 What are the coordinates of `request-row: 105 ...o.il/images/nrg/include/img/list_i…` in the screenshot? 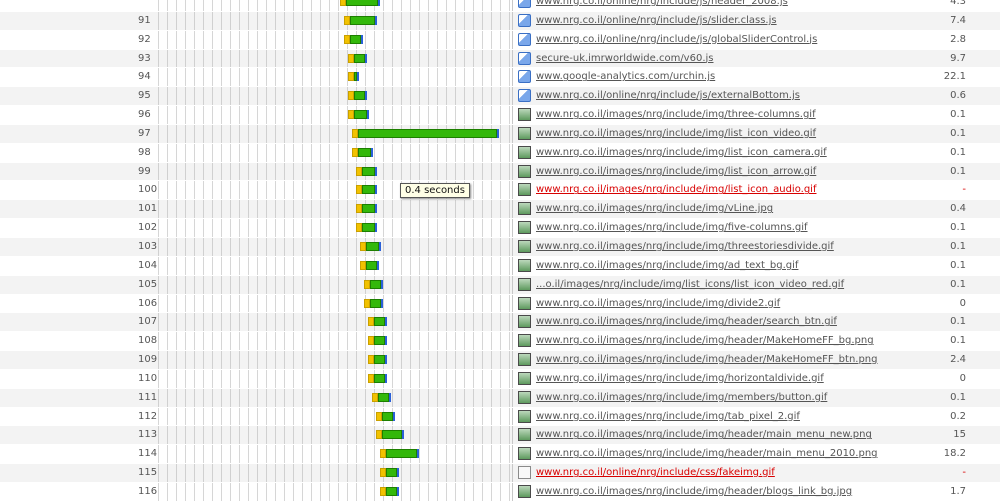 It's located at (500, 285).